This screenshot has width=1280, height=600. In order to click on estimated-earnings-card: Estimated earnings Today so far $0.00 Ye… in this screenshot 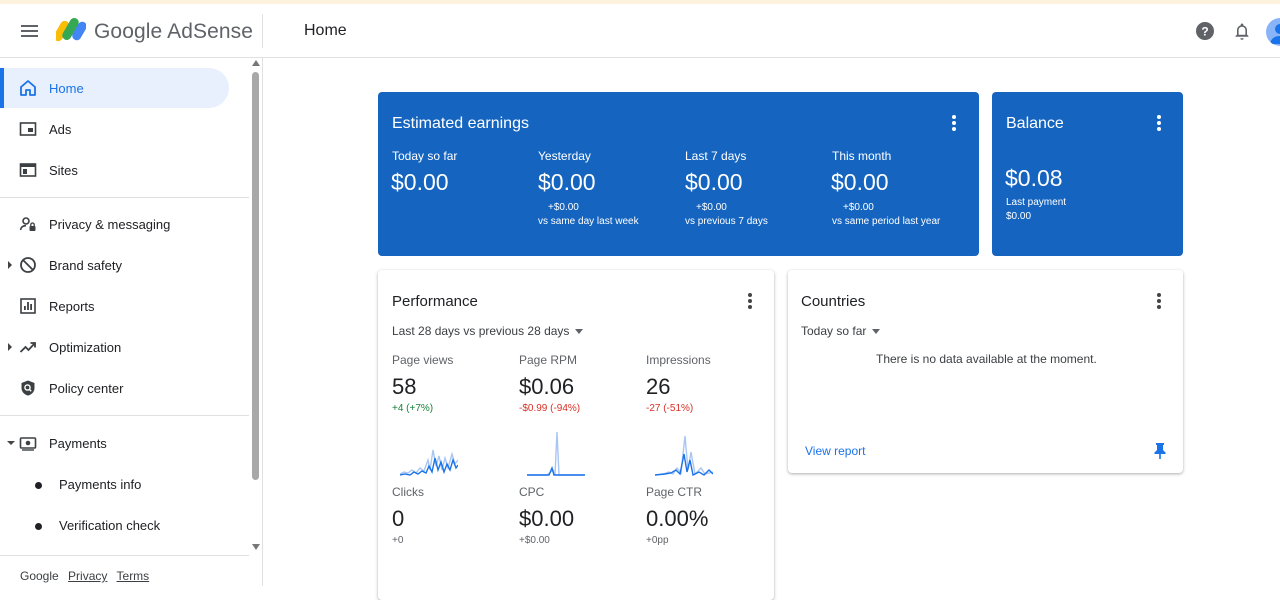, I will do `click(678, 174)`.